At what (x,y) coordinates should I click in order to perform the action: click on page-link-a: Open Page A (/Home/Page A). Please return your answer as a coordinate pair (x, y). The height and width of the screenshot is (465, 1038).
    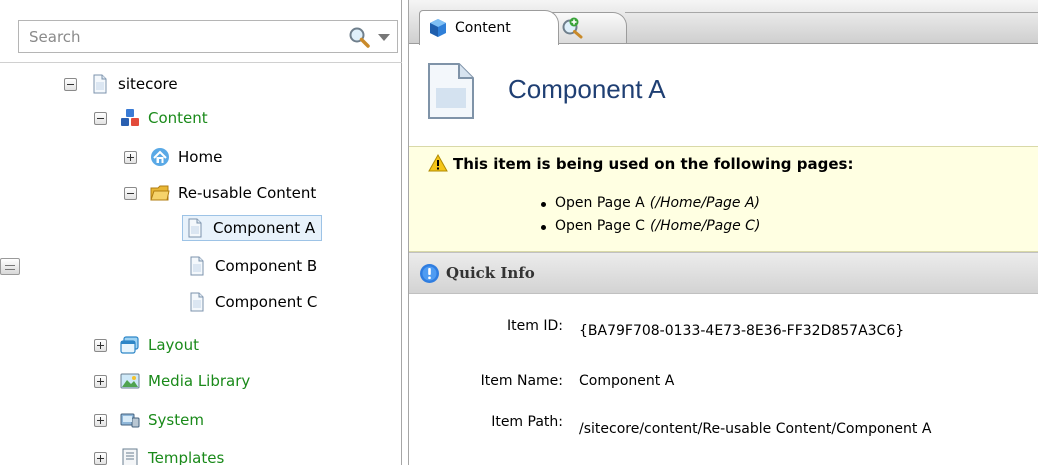
    Looking at the image, I should click on (651, 203).